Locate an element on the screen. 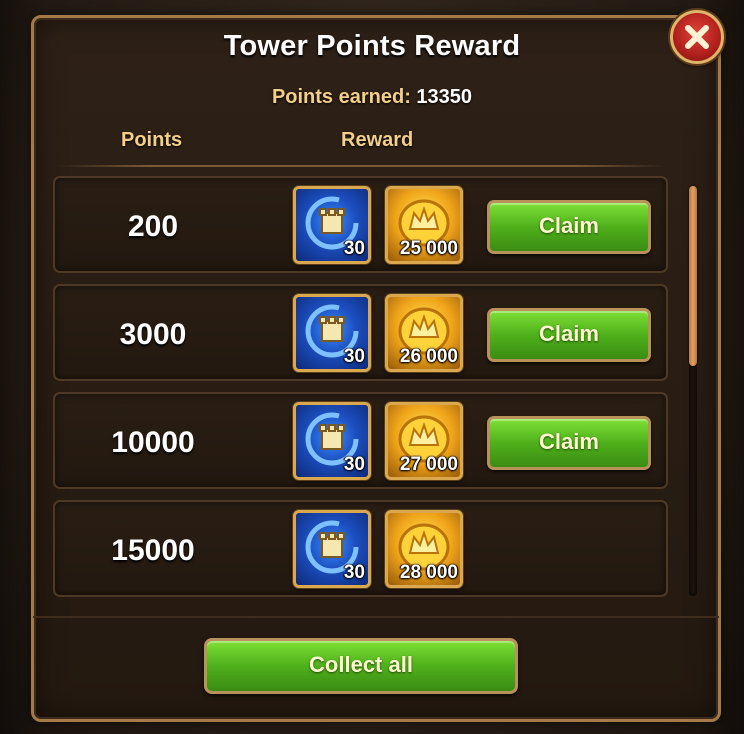 The width and height of the screenshot is (744, 734). close-button is located at coordinates (697, 37).